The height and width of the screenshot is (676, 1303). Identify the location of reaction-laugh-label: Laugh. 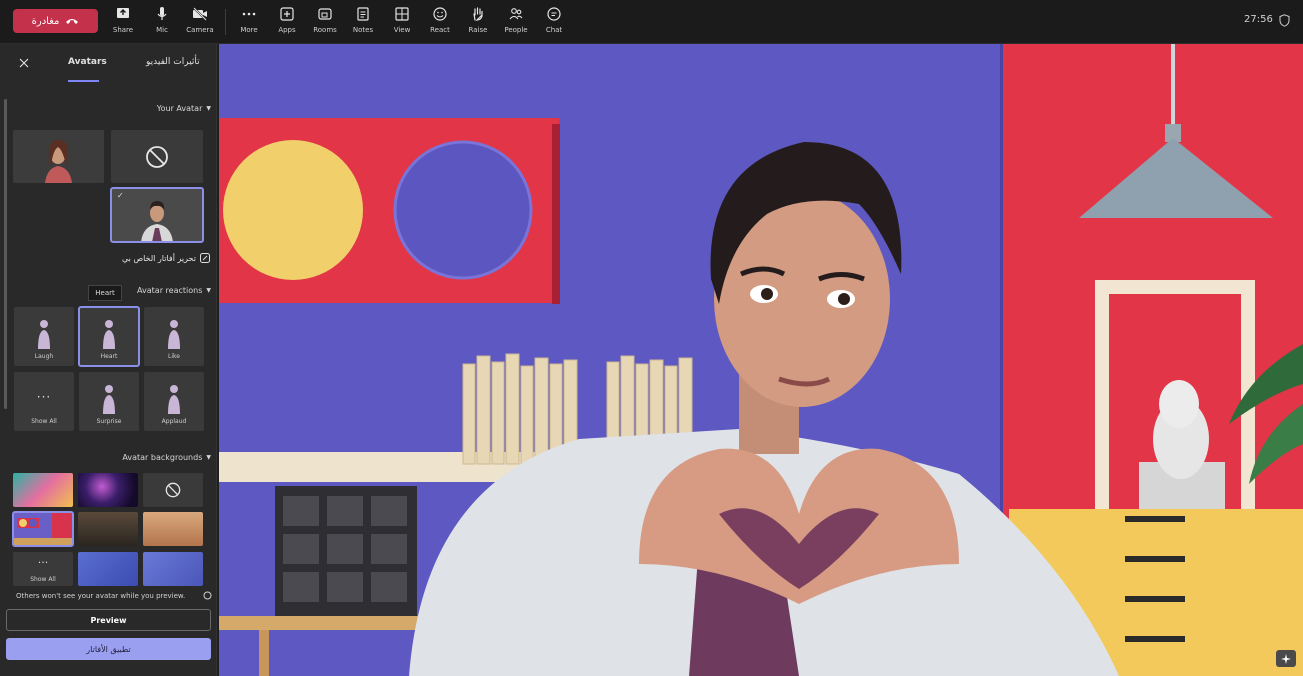
(44, 356).